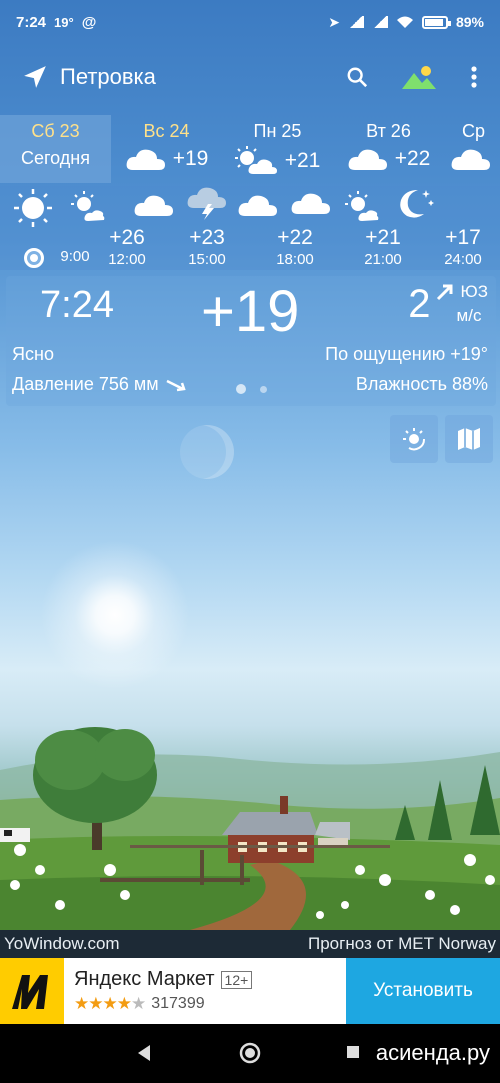 This screenshot has height=1083, width=500. Describe the element at coordinates (250, 1053) in the screenshot. I see `home-icon` at that location.